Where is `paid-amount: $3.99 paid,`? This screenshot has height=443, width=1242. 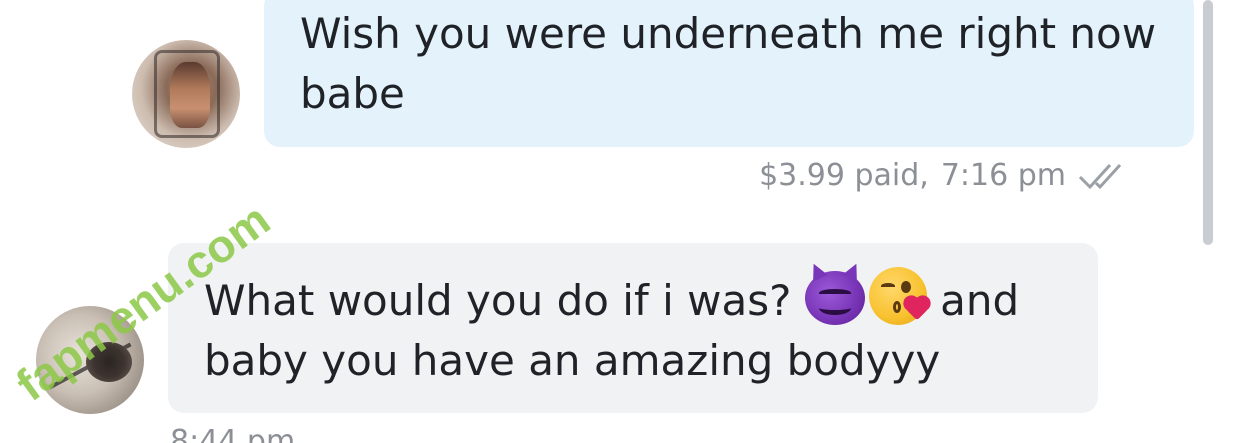 paid-amount: $3.99 paid, is located at coordinates (844, 175).